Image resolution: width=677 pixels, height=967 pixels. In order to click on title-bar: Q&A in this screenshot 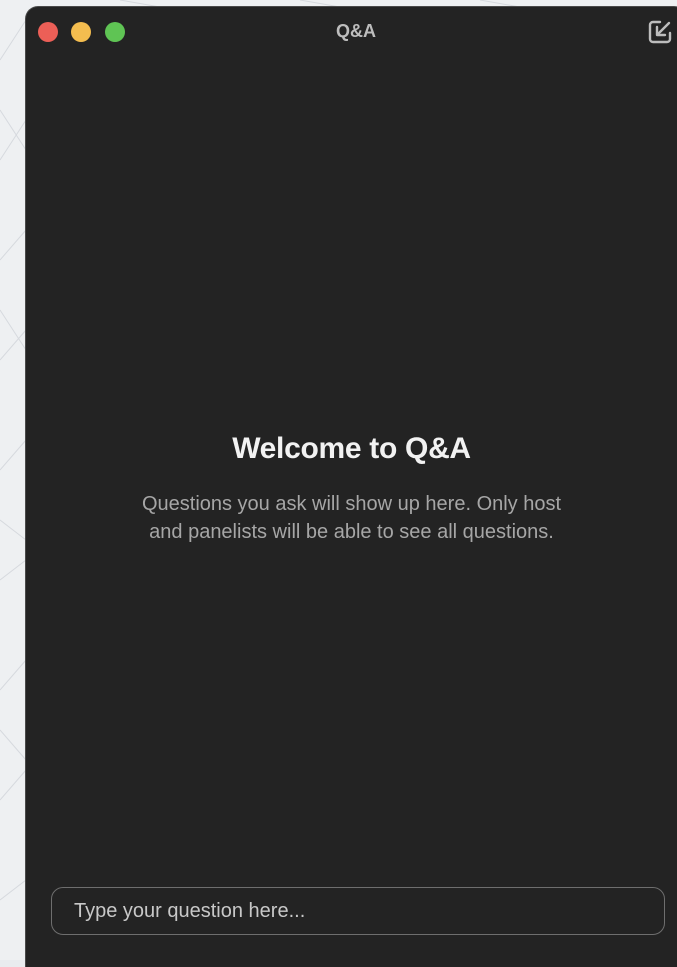, I will do `click(351, 29)`.